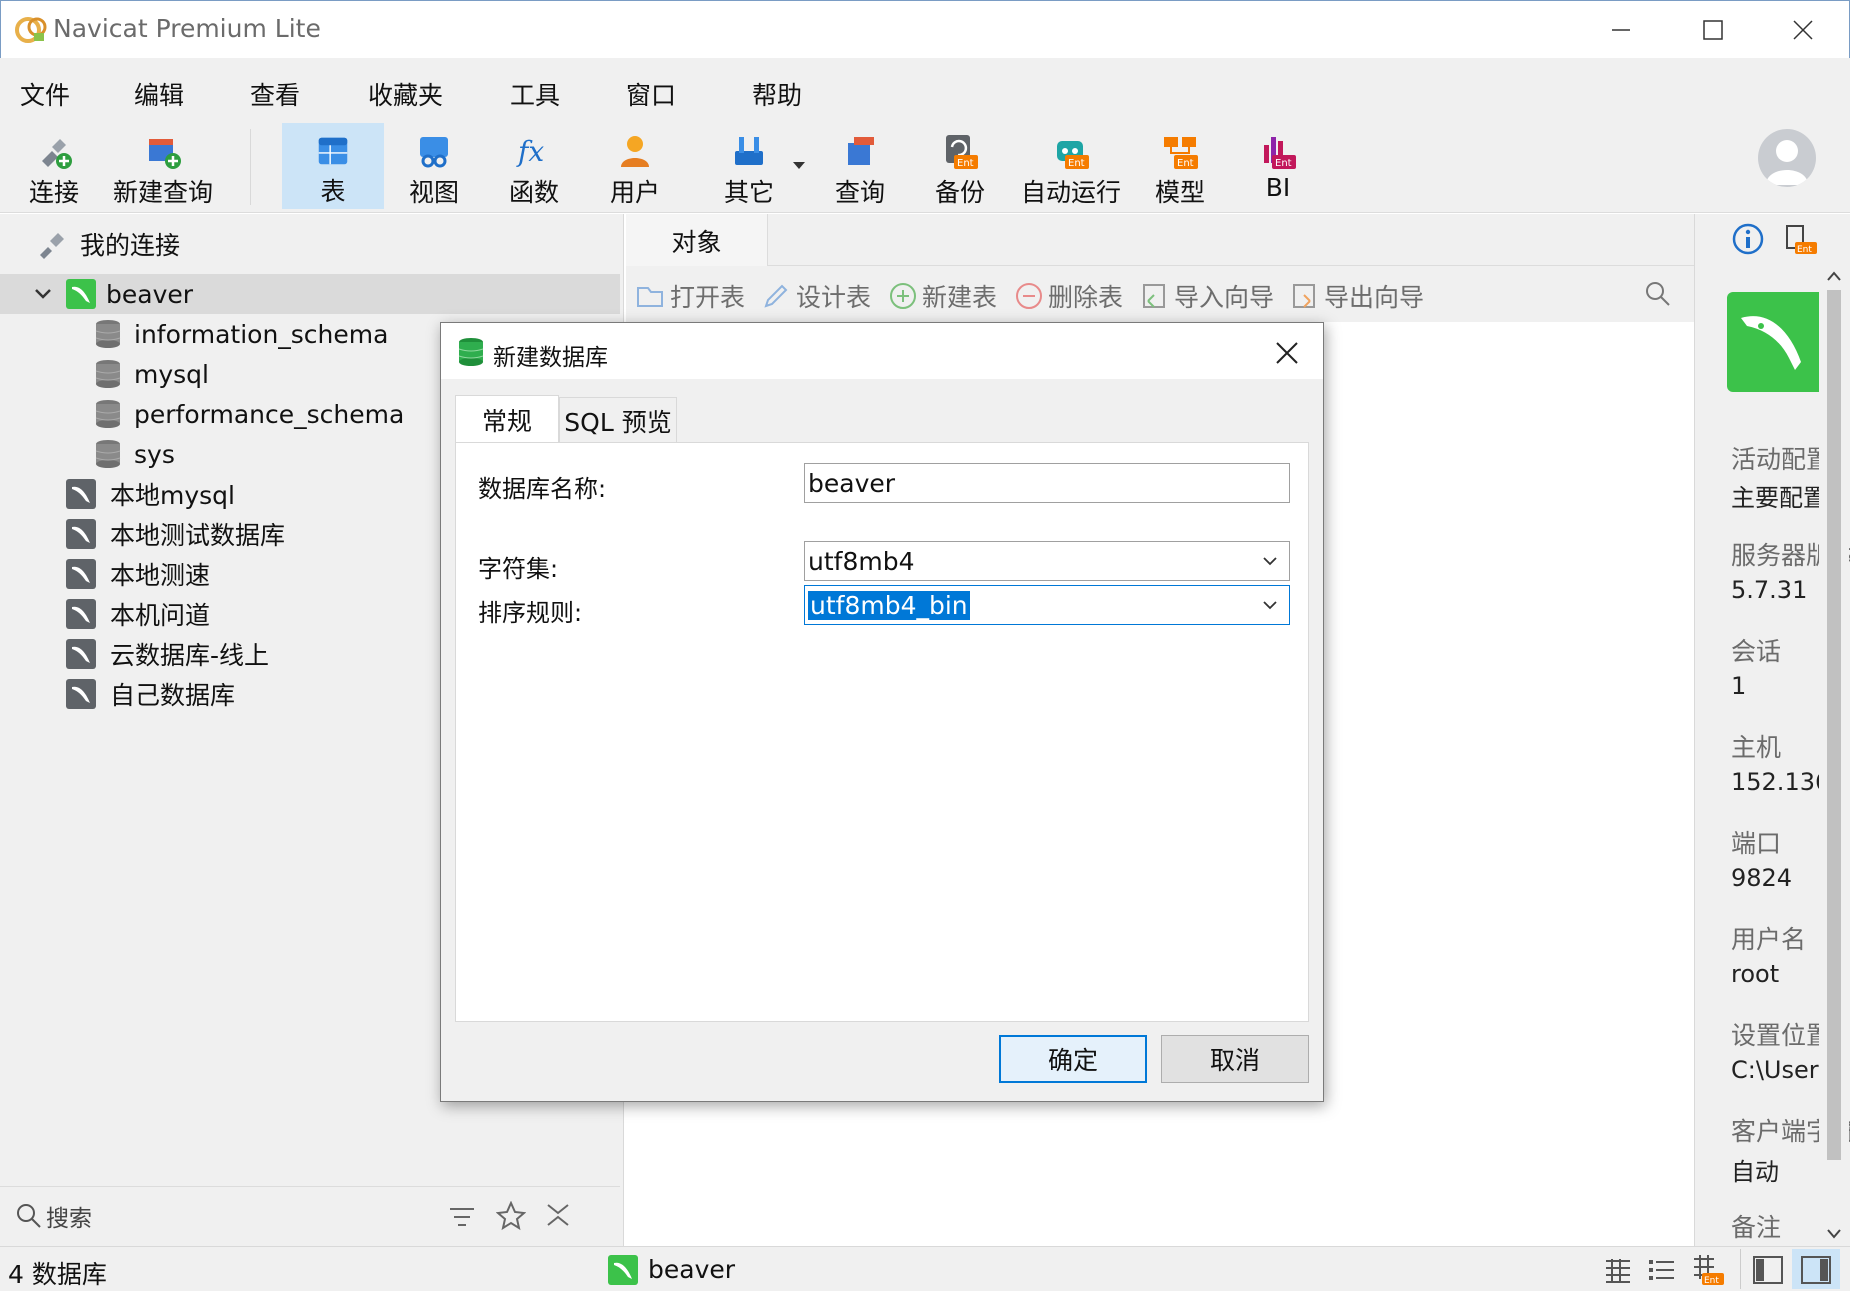 This screenshot has height=1291, width=1850. I want to click on automation-button: Ent 自动运行, so click(1071, 166).